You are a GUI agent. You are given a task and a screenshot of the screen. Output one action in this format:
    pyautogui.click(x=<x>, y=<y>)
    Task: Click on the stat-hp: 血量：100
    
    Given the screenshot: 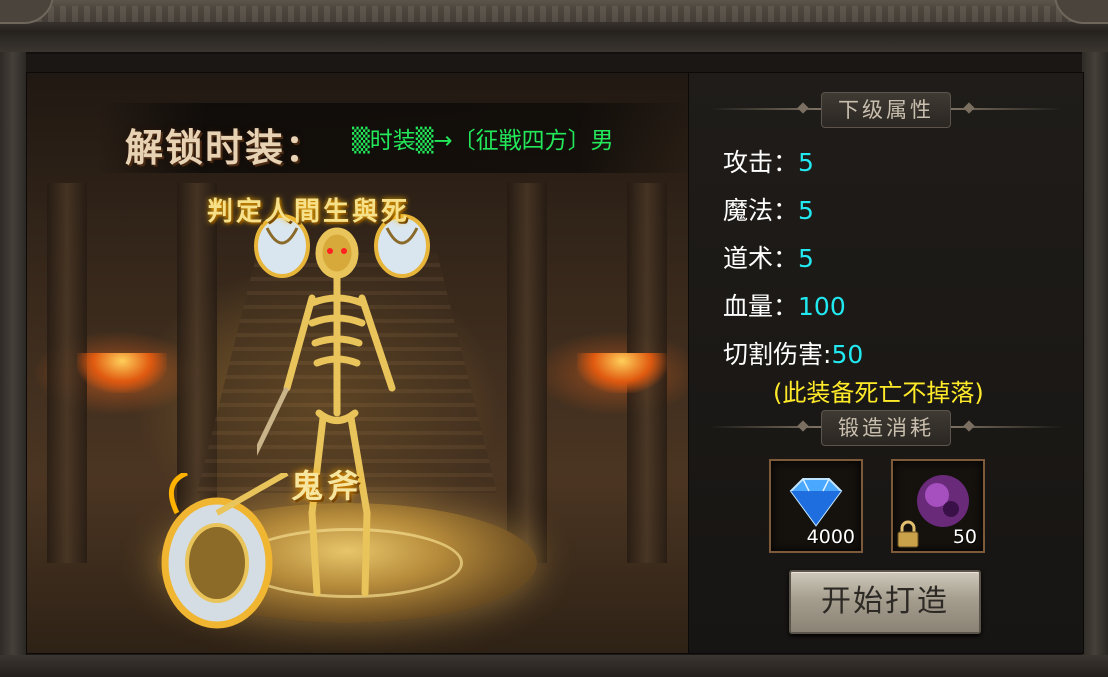 What is the action you would take?
    pyautogui.click(x=784, y=305)
    